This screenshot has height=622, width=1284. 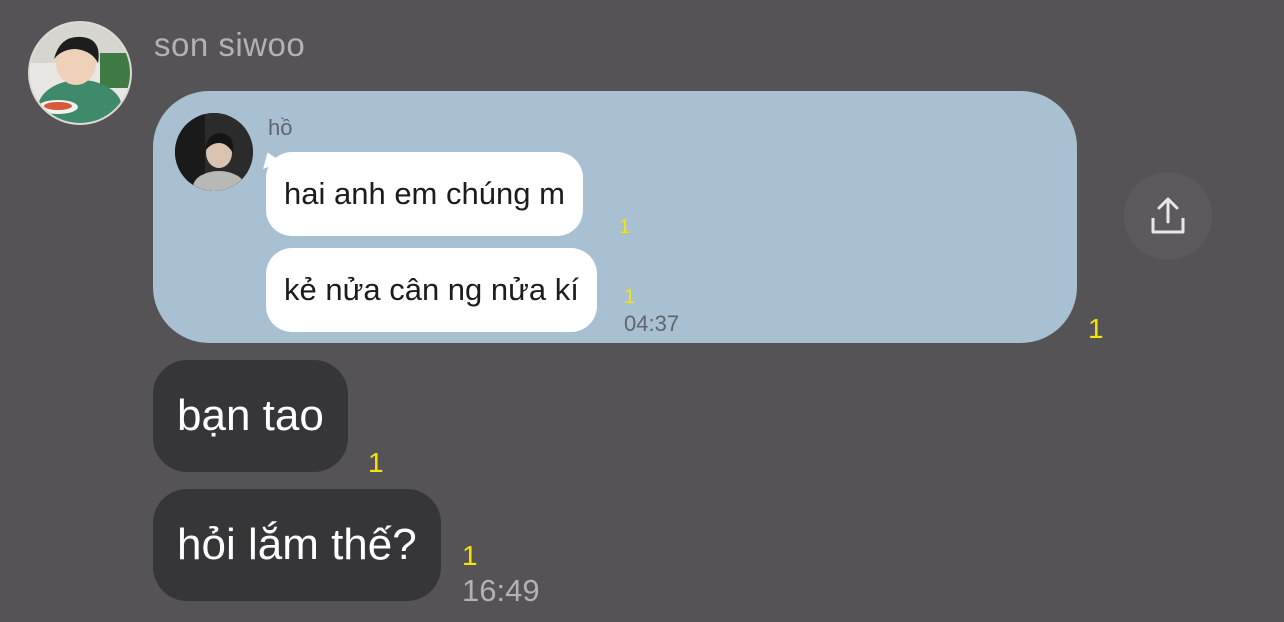 I want to click on quoted-message-bubble: hai anh em chúng m, so click(x=424, y=194).